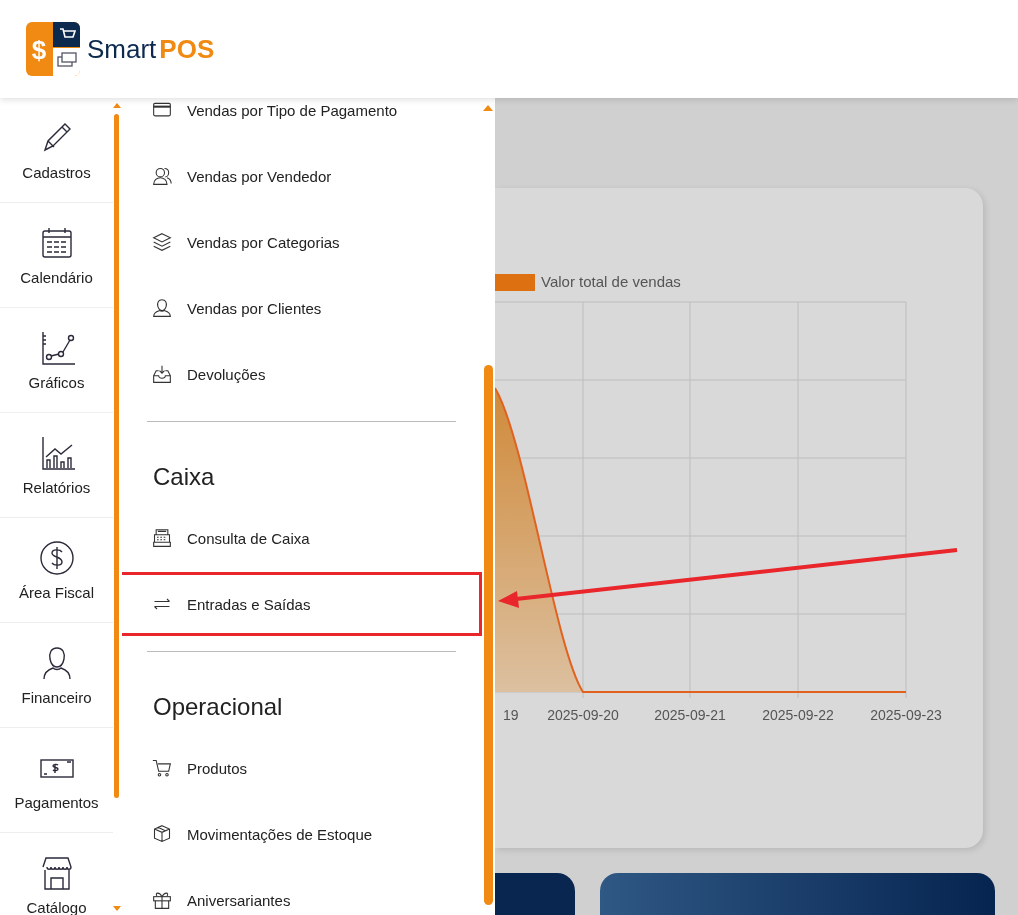 The image size is (1018, 915). Describe the element at coordinates (56, 675) in the screenshot. I see `rail-item: Financeiro` at that location.